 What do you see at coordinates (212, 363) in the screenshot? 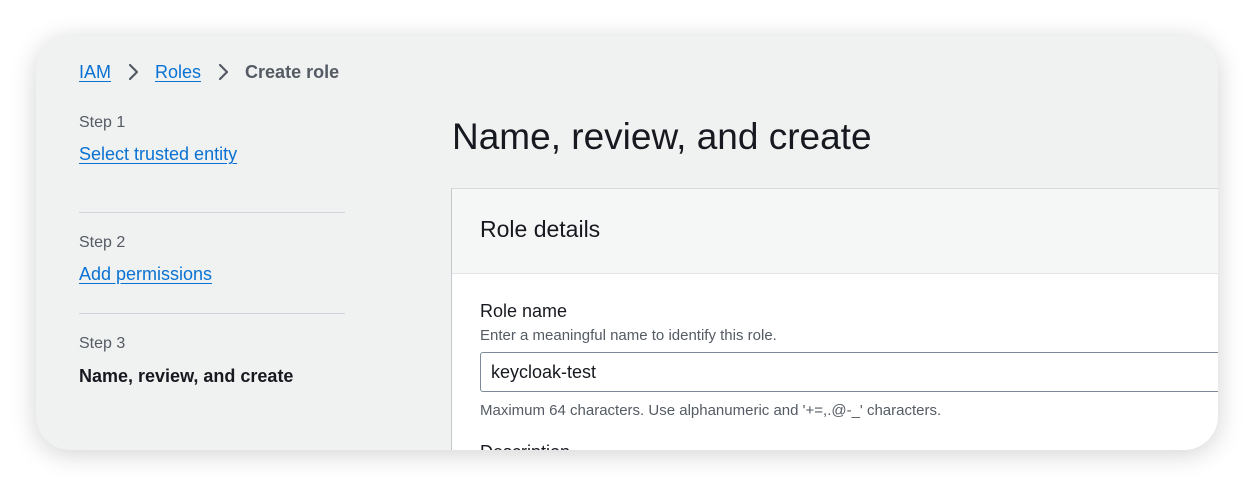
I see `wizard-step-3: Step 3 Name, review, and create` at bounding box center [212, 363].